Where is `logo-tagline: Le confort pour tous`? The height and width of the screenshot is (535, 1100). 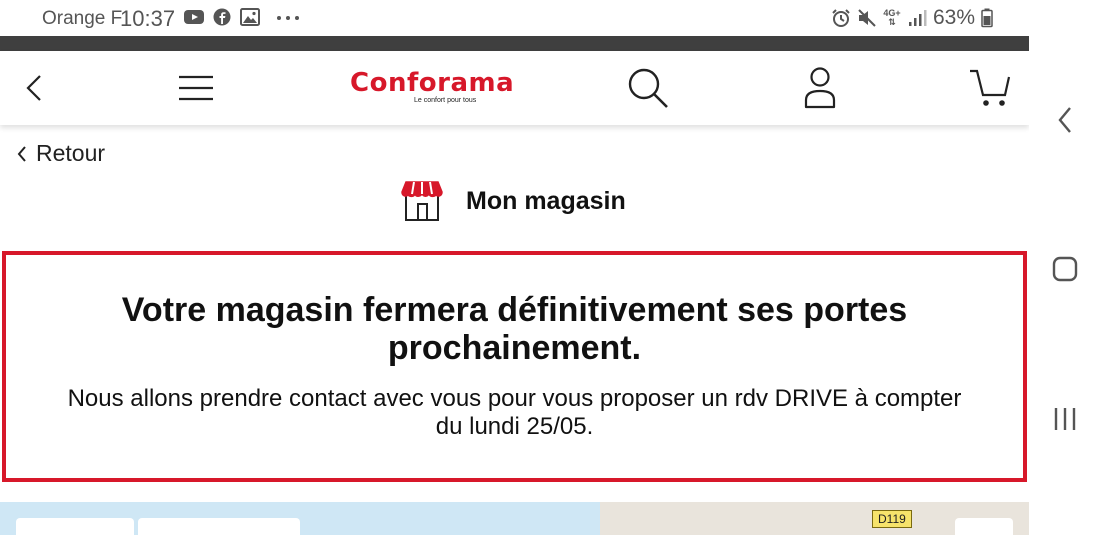 logo-tagline: Le confort pour tous is located at coordinates (445, 100).